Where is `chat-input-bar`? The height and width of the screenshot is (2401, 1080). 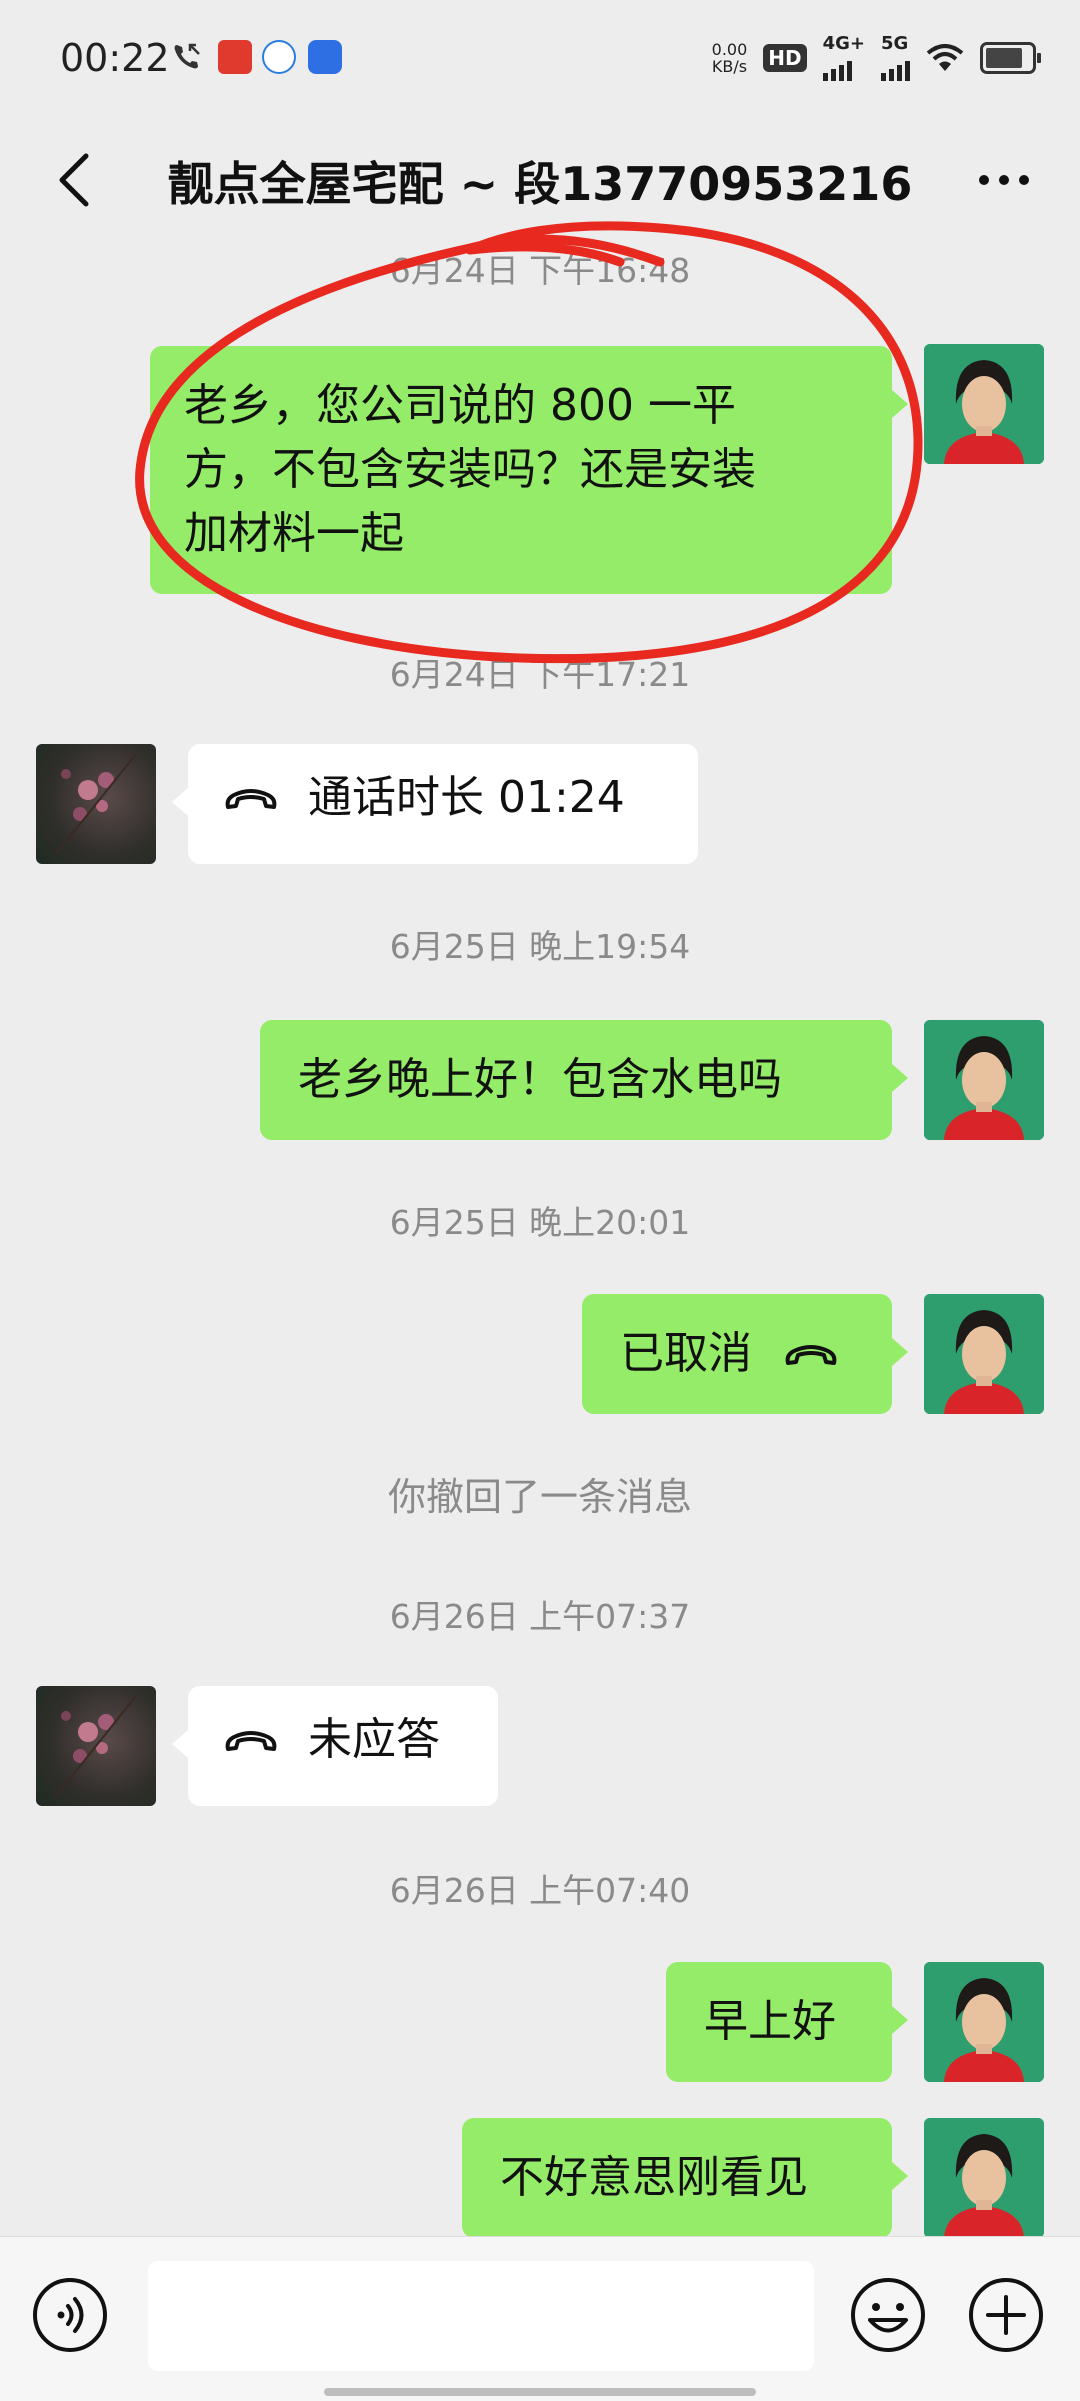 chat-input-bar is located at coordinates (540, 2318).